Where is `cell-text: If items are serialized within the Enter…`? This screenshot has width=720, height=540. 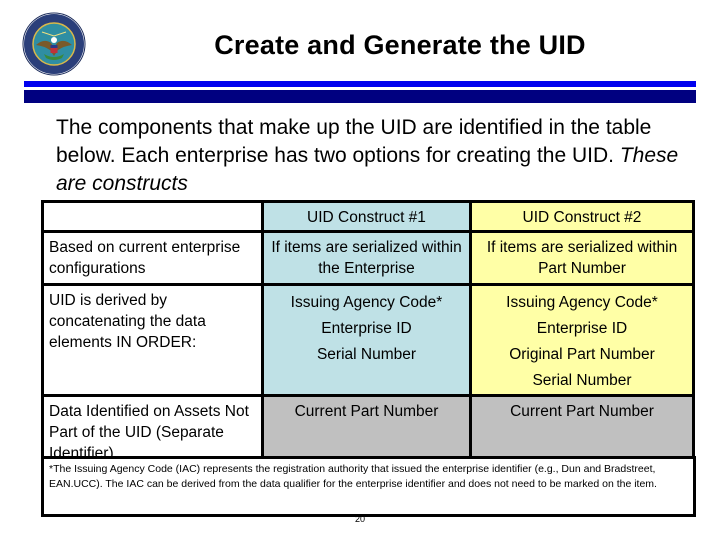
cell-text: If items are serialized within the Enter… is located at coordinates (366, 258).